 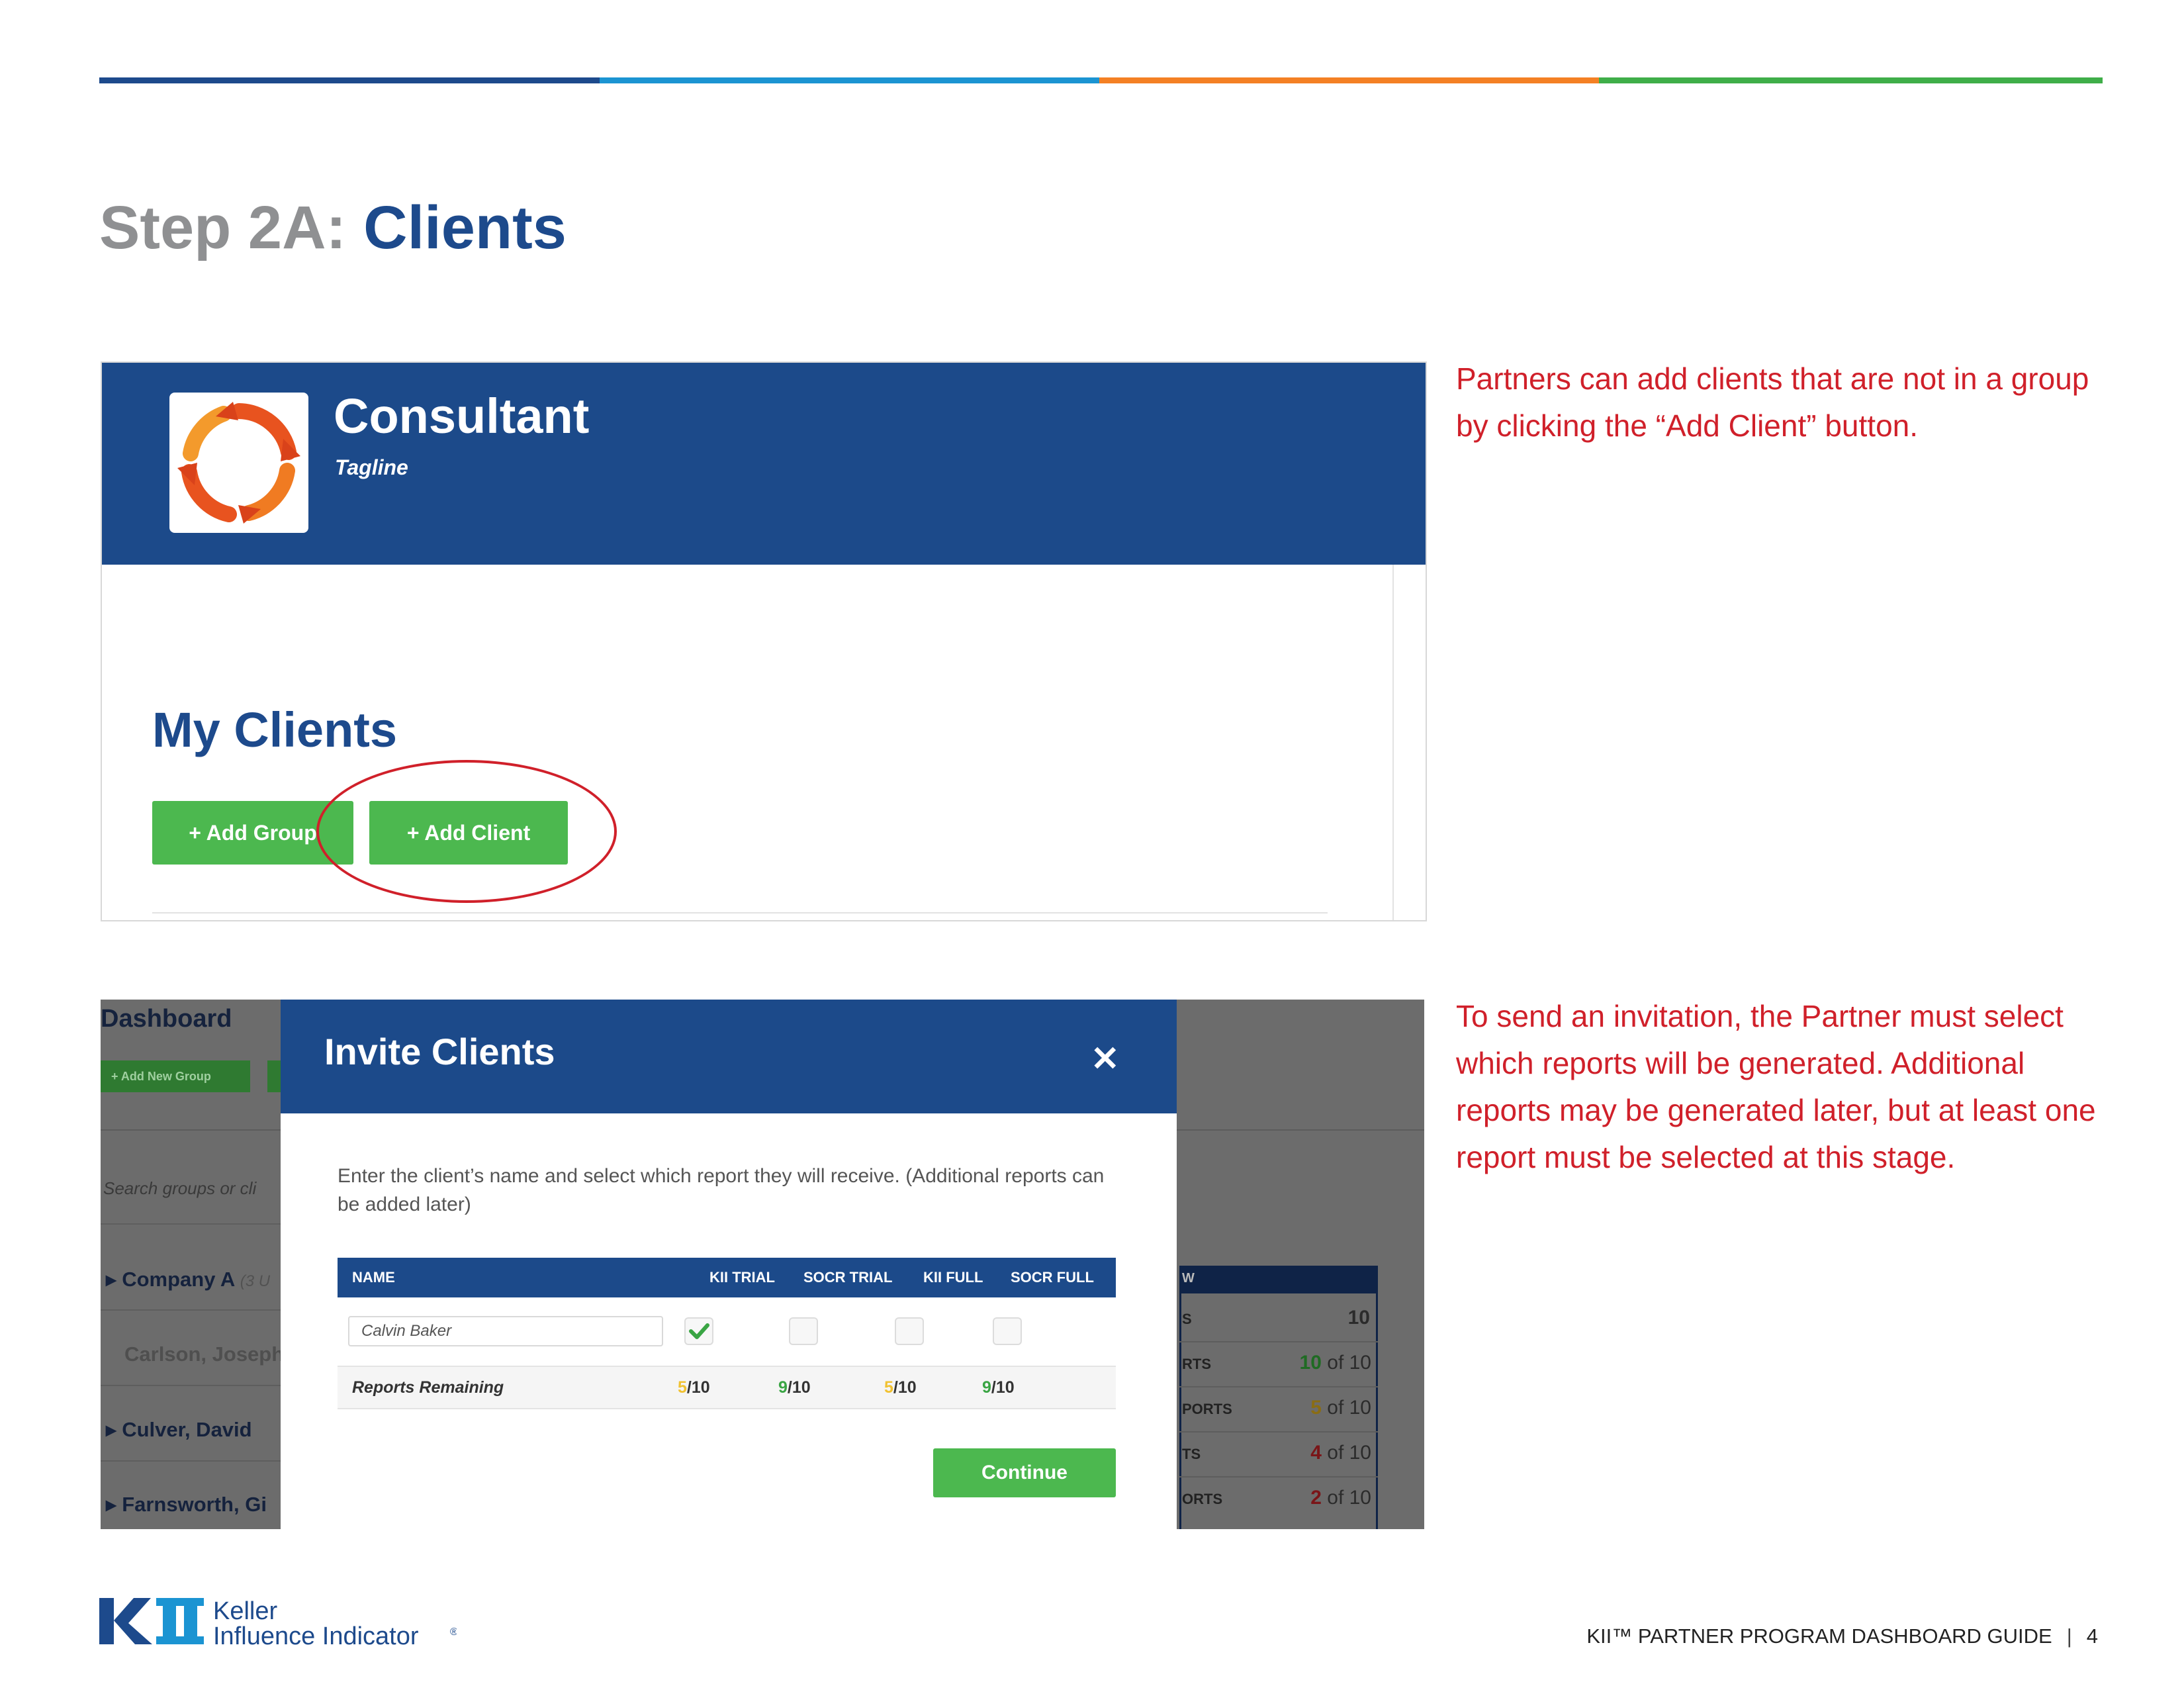 I want to click on header-rule-blue, so click(x=349, y=80).